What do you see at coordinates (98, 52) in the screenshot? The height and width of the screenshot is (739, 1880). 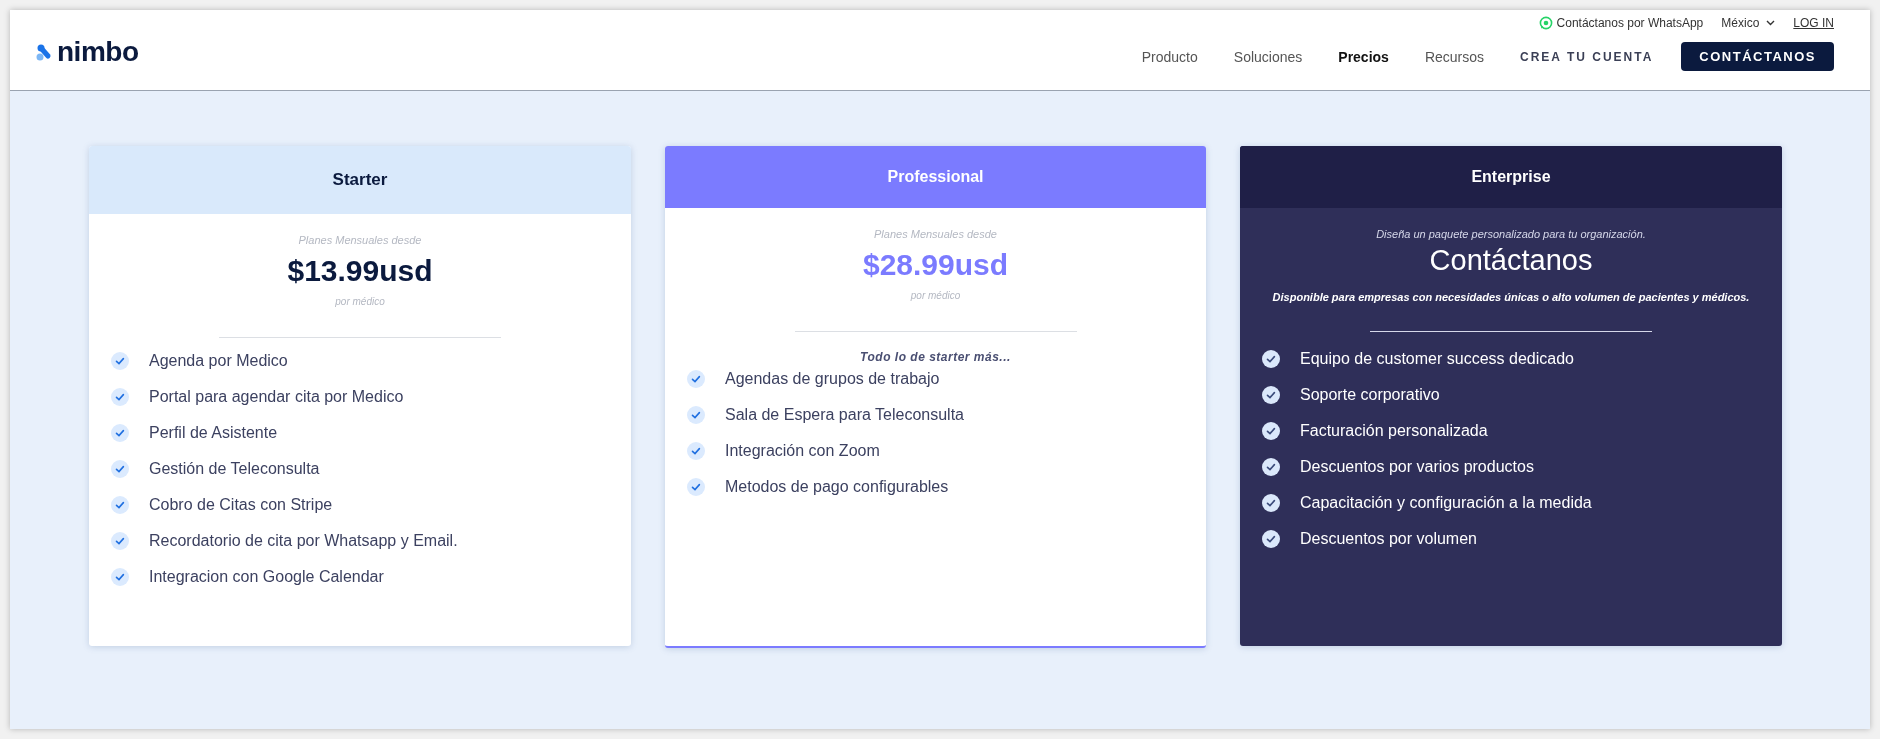 I see `logo-text: nimbo` at bounding box center [98, 52].